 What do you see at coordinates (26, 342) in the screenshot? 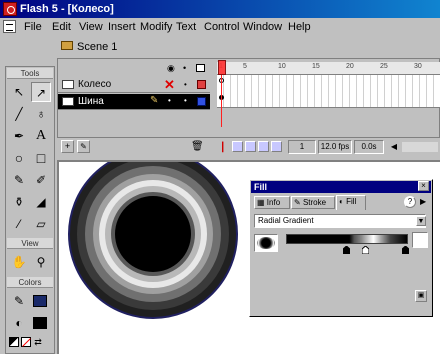
I see `no-color-icon` at bounding box center [26, 342].